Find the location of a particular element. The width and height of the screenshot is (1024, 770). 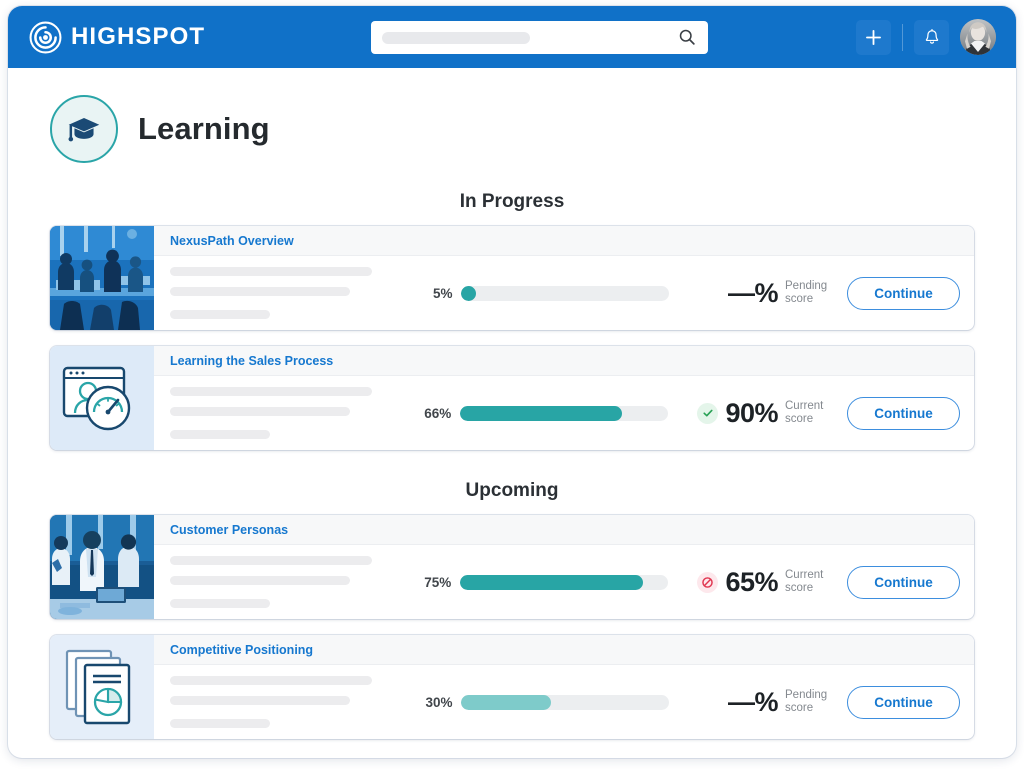

photo-meeting-blue-duotone is located at coordinates (102, 567).